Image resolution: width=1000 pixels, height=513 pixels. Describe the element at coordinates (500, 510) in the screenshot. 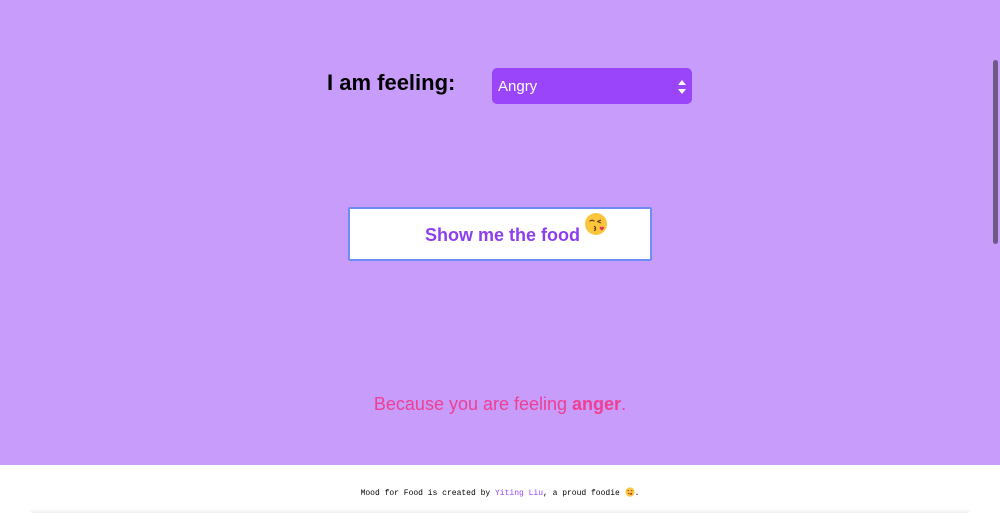

I see `footer-shadow` at that location.